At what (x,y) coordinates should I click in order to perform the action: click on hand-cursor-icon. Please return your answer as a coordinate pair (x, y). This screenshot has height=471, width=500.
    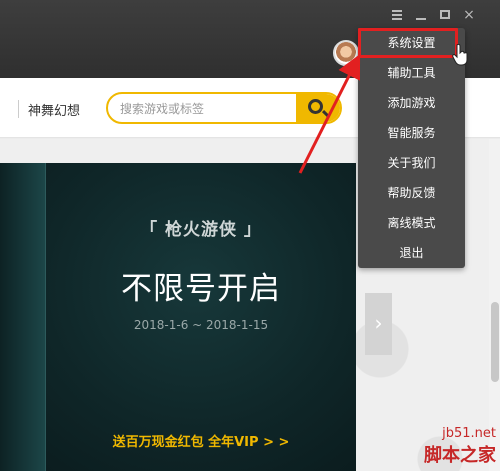
    Looking at the image, I should click on (460, 55).